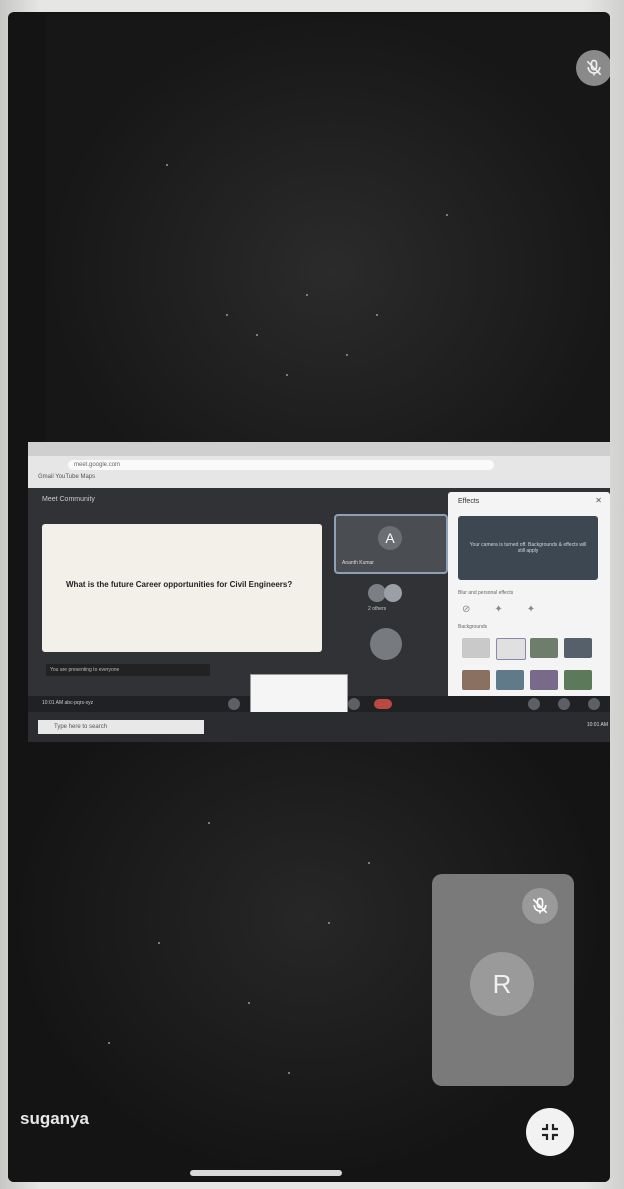 The image size is (624, 1189). Describe the element at coordinates (281, 465) in the screenshot. I see `address-bar: meet.google.com` at that location.